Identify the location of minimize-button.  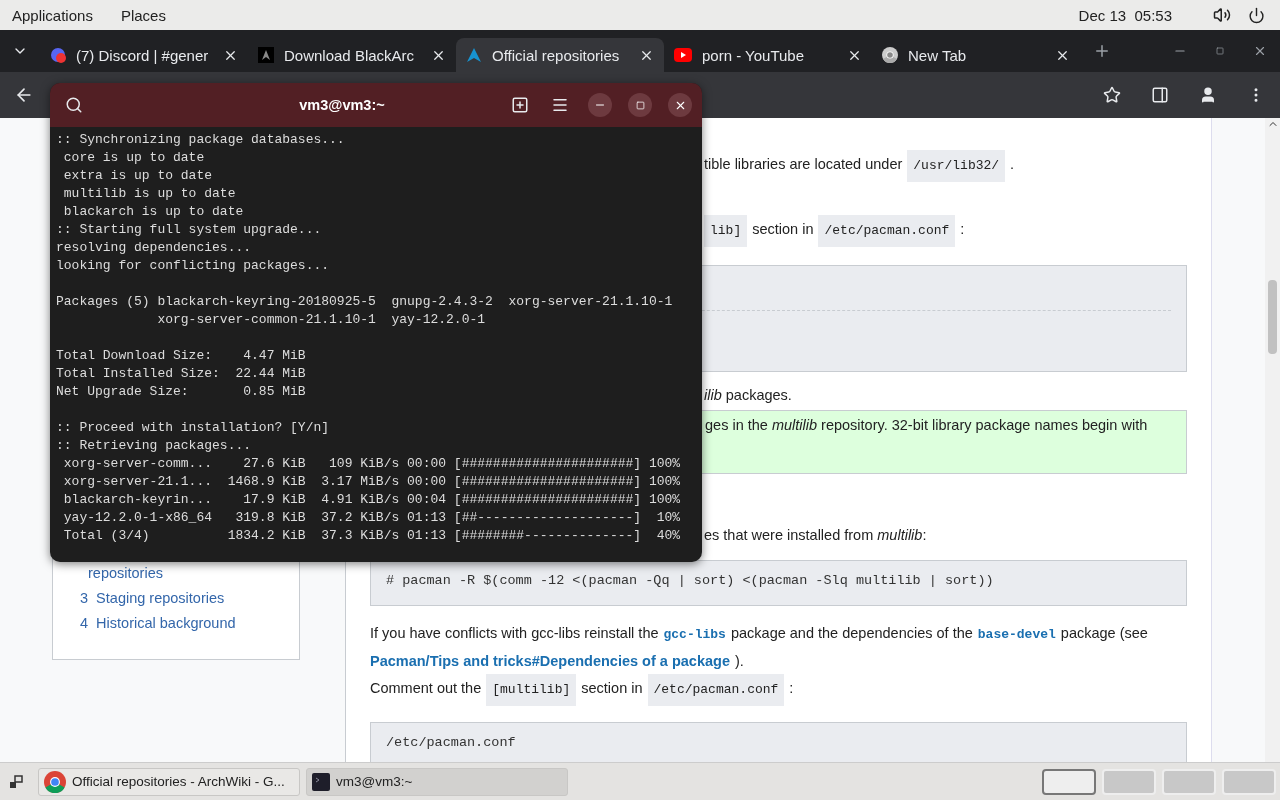
(600, 105).